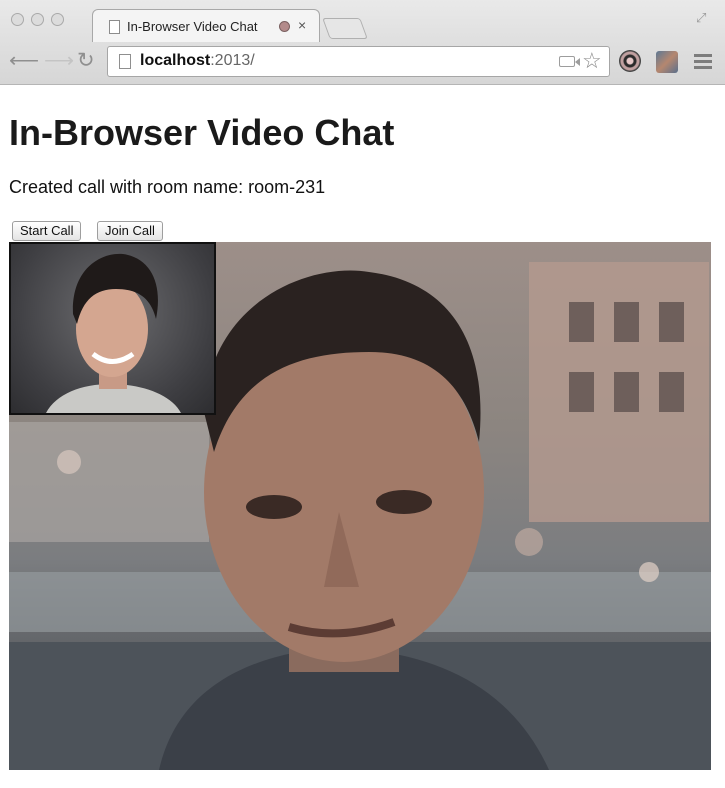  I want to click on local-video, so click(112, 328).